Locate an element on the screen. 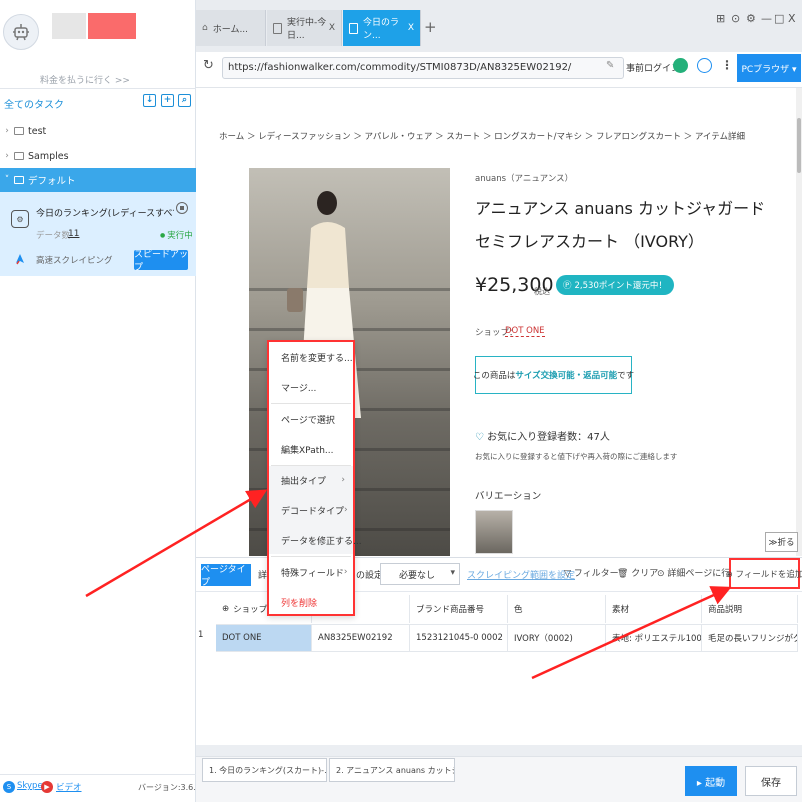  maximize-button: □ is located at coordinates (779, 18).